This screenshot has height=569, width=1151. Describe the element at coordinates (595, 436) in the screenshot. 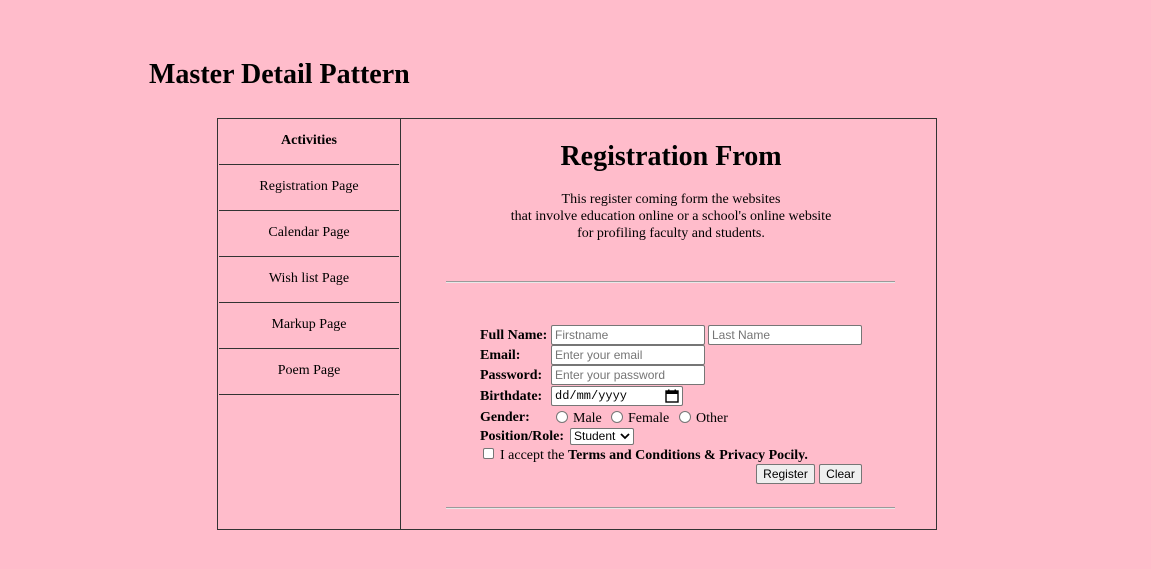

I see `position-selected-value: Student` at that location.